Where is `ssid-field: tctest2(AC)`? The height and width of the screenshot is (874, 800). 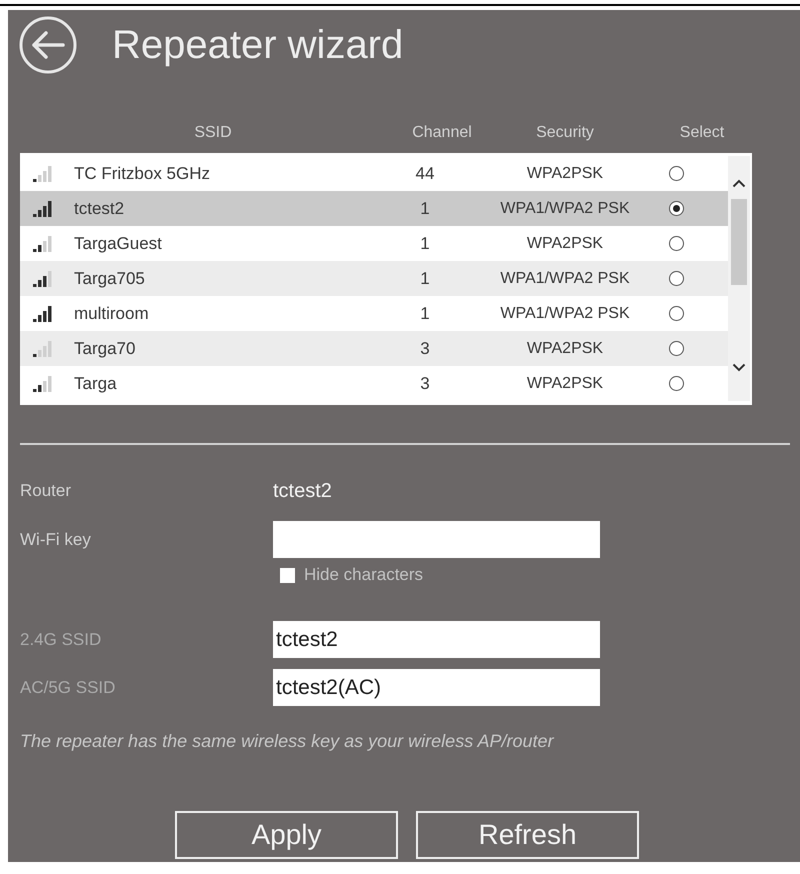 ssid-field: tctest2(AC) is located at coordinates (436, 687).